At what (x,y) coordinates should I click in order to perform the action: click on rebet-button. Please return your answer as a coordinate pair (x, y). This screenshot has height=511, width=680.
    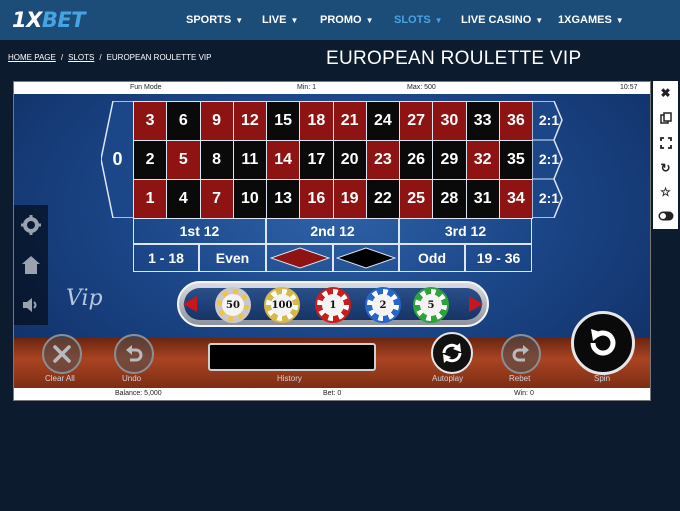
    Looking at the image, I should click on (521, 354).